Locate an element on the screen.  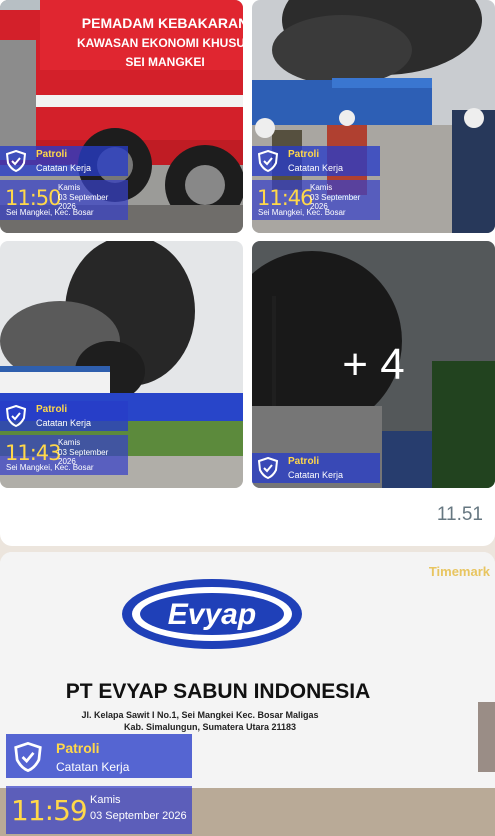
photo-tile-more: + 4 Patroli Catatan Kerja is located at coordinates (373, 364).